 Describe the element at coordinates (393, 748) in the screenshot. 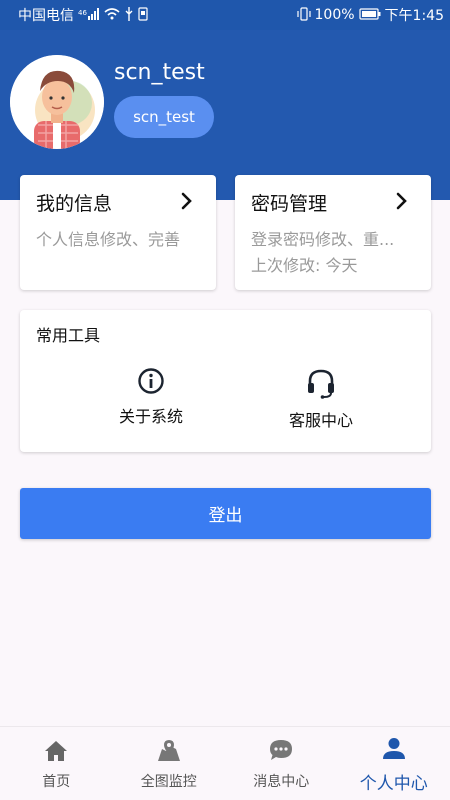

I see `person-icon` at that location.